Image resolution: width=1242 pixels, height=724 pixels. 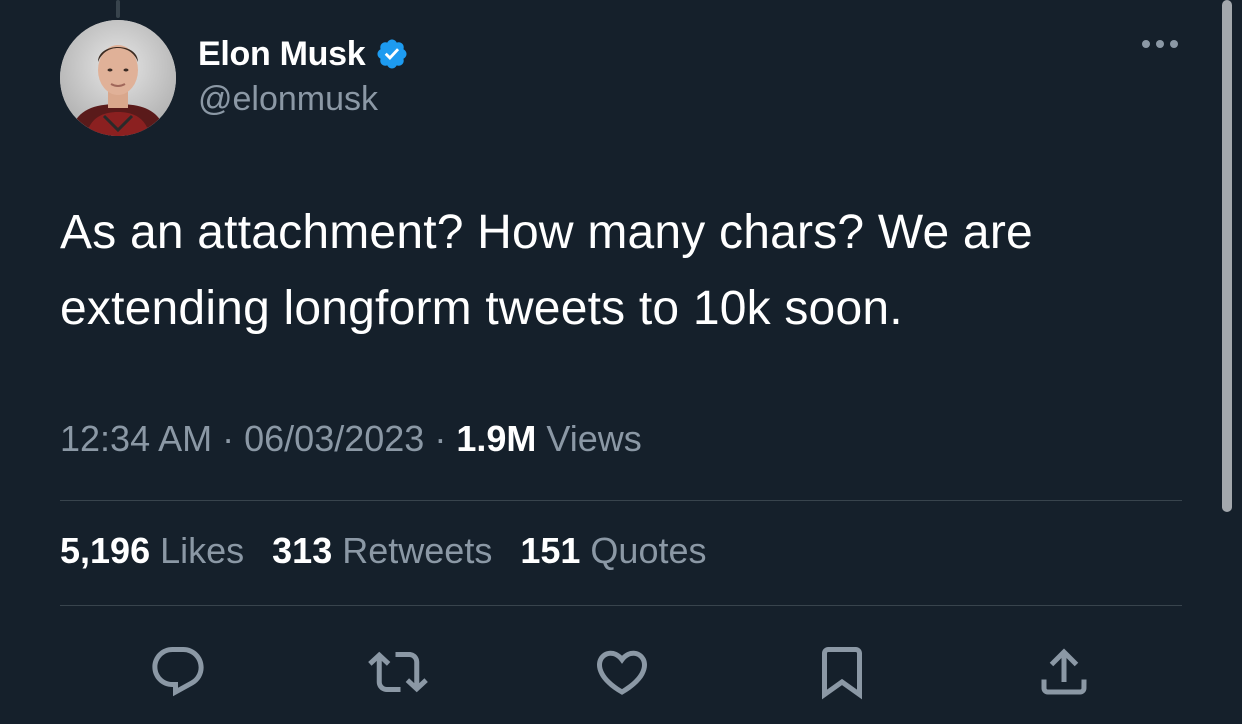 I want to click on share-button, so click(x=1064, y=672).